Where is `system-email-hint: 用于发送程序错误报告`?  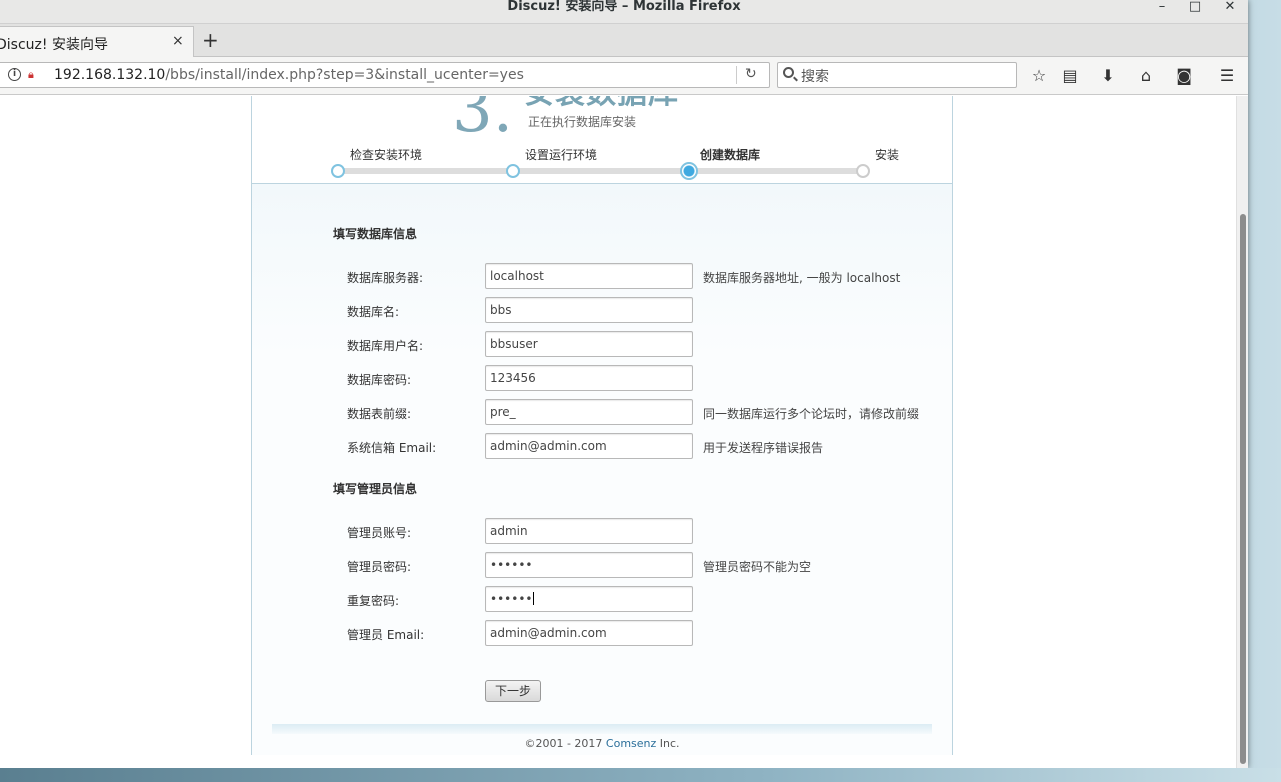 system-email-hint: 用于发送程序错误报告 is located at coordinates (763, 448).